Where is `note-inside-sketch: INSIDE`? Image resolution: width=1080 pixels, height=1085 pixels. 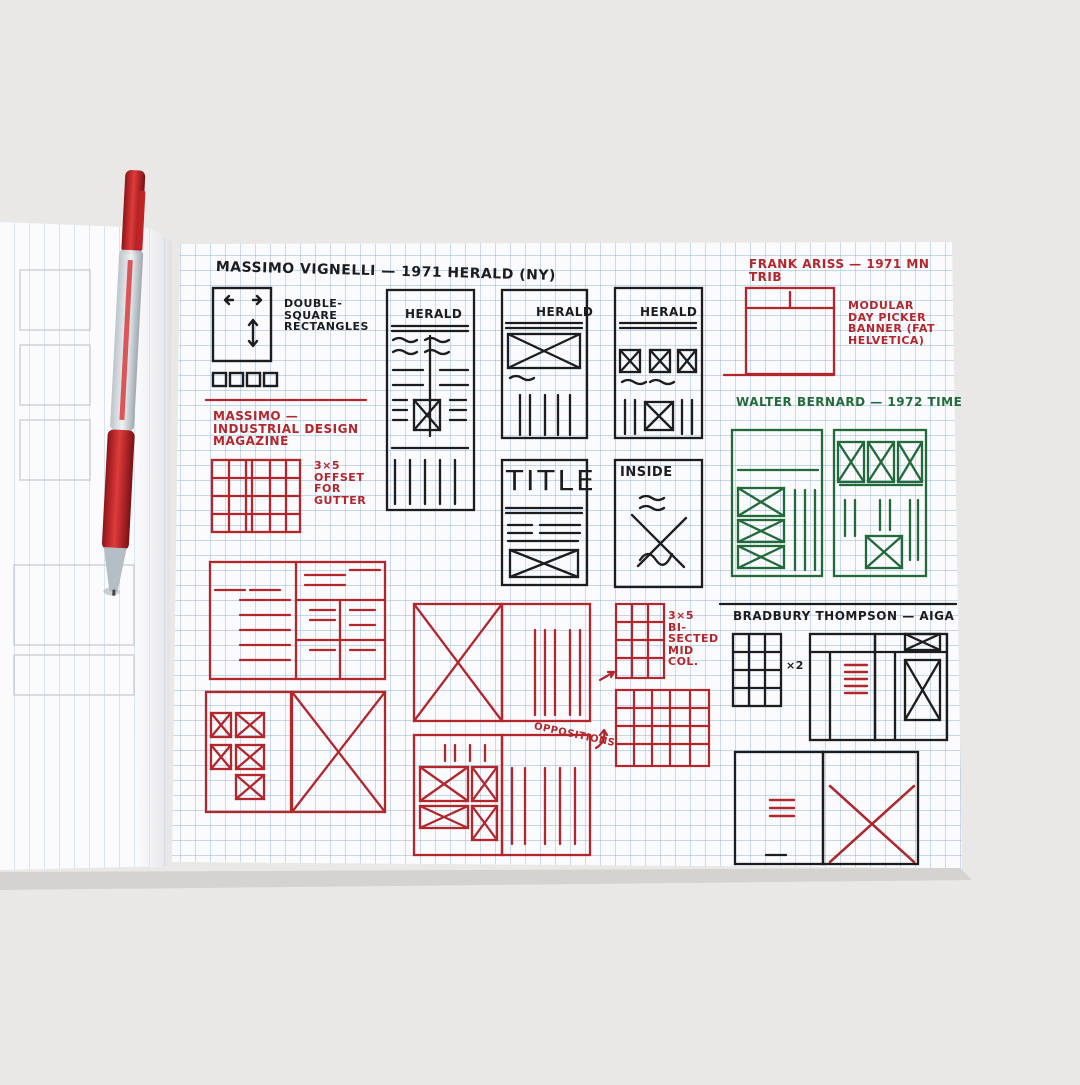 note-inside-sketch: INSIDE is located at coordinates (646, 472).